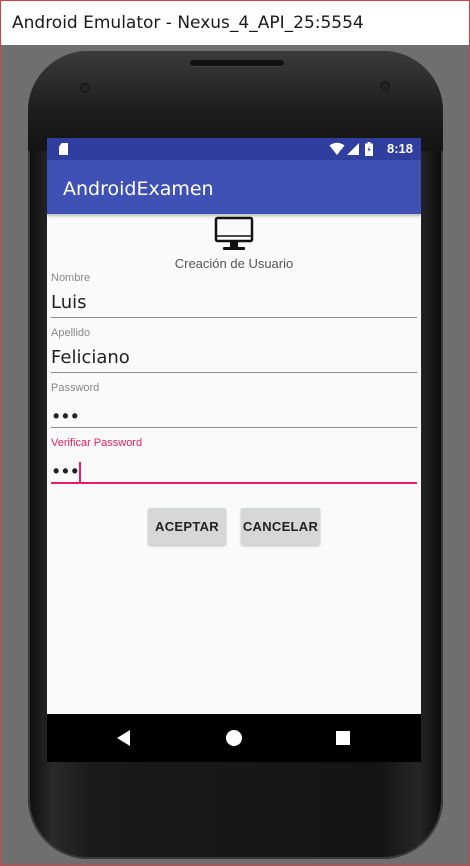 Image resolution: width=470 pixels, height=866 pixels. What do you see at coordinates (63, 149) in the screenshot?
I see `sd-card-icon` at bounding box center [63, 149].